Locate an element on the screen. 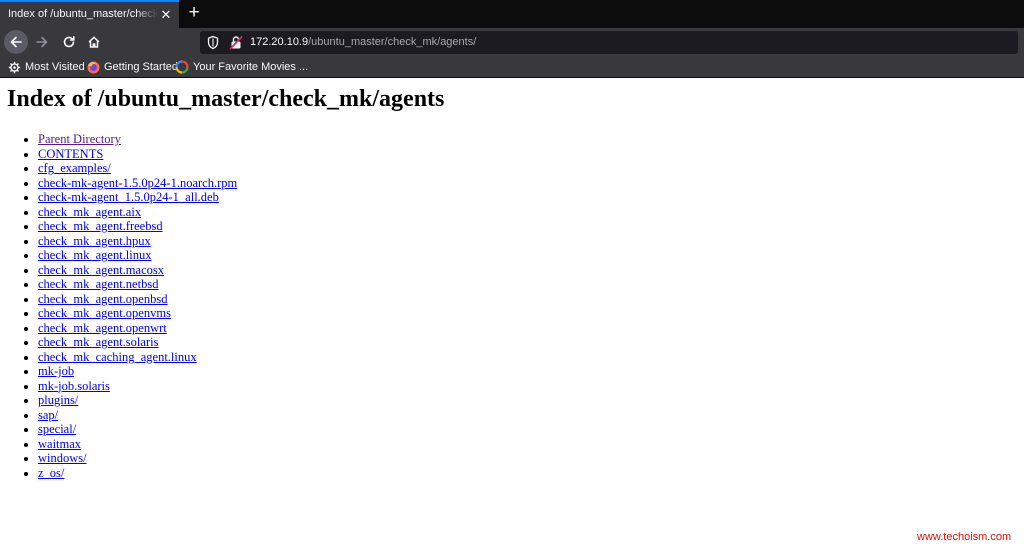 The height and width of the screenshot is (551, 1024). list-item: check_mk_agent.hpux is located at coordinates (137, 241).